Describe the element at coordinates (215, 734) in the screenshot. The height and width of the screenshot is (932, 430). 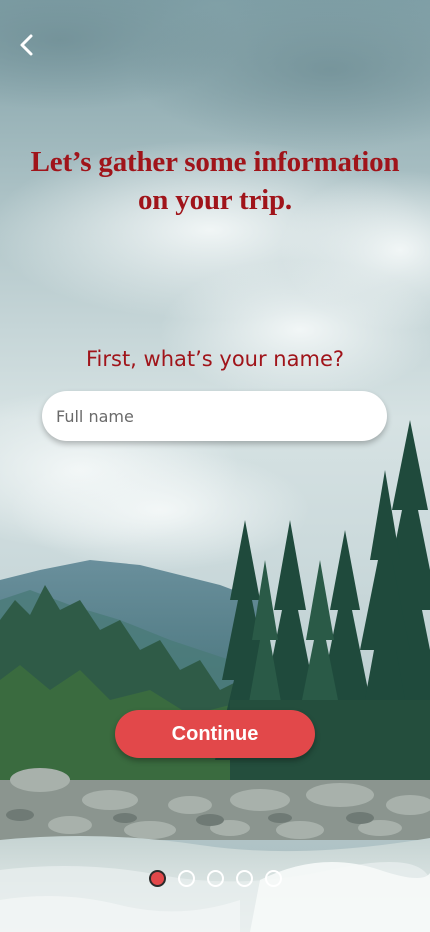
I see `continue-button: Continue` at that location.